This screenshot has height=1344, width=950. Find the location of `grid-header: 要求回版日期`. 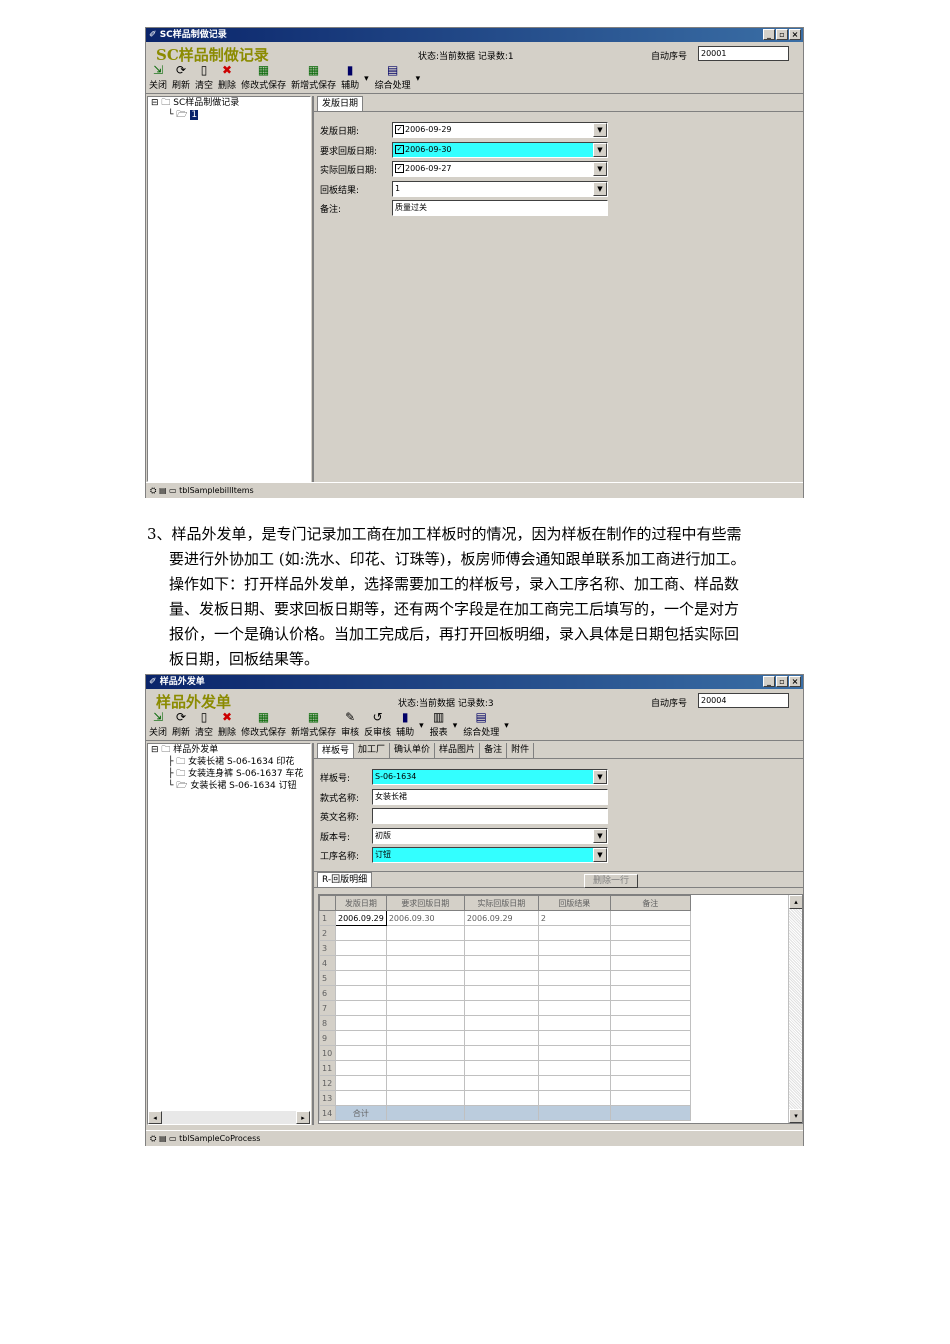

grid-header: 要求回版日期 is located at coordinates (425, 903).